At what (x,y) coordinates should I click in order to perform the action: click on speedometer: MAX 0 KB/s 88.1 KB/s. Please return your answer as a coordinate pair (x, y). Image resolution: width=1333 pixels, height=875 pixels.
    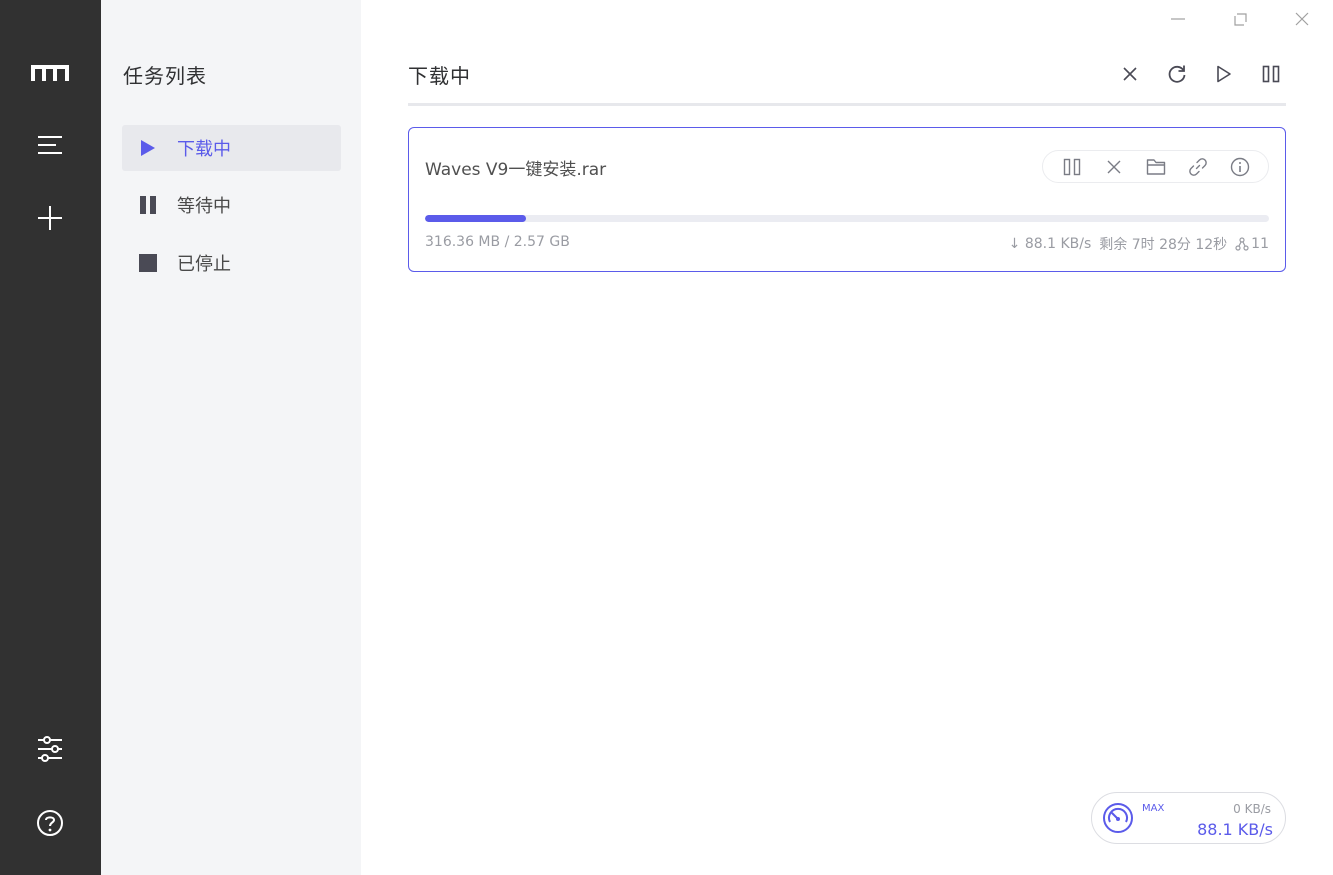
    Looking at the image, I should click on (1188, 818).